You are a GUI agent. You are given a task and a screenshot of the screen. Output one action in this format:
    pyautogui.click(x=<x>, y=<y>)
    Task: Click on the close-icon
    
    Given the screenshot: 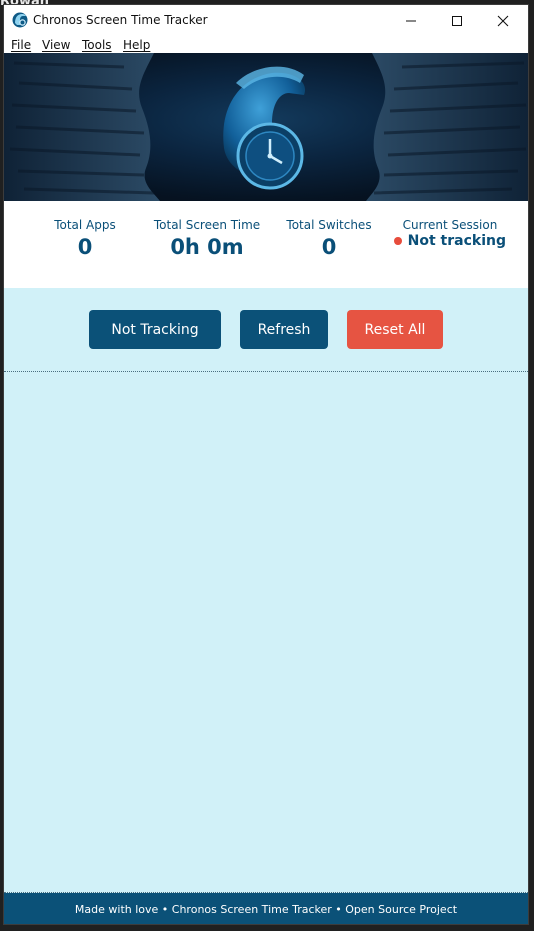 What is the action you would take?
    pyautogui.click(x=503, y=21)
    